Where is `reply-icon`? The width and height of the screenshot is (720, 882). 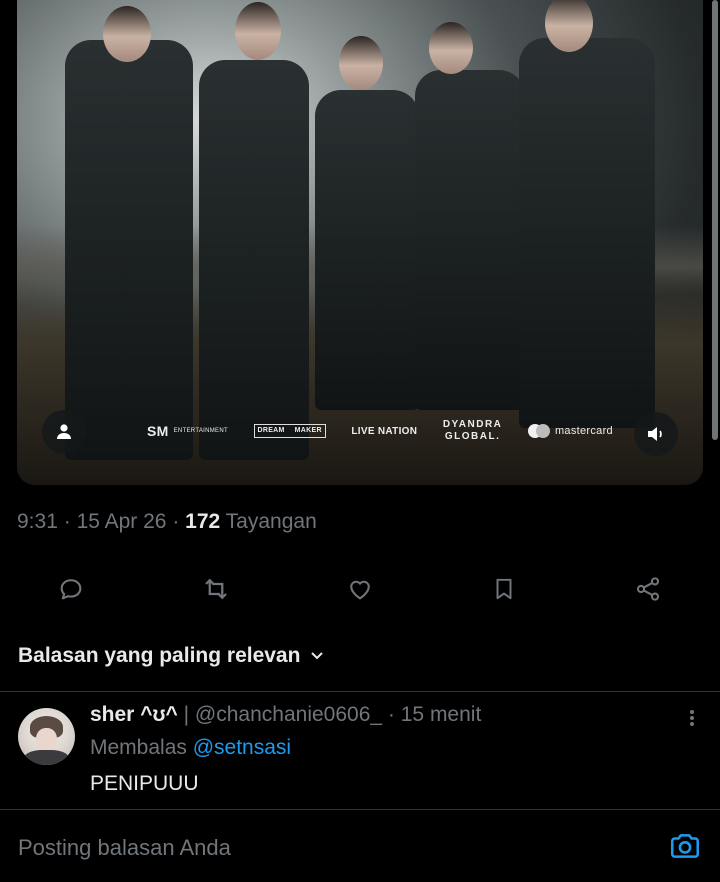 reply-icon is located at coordinates (71, 589).